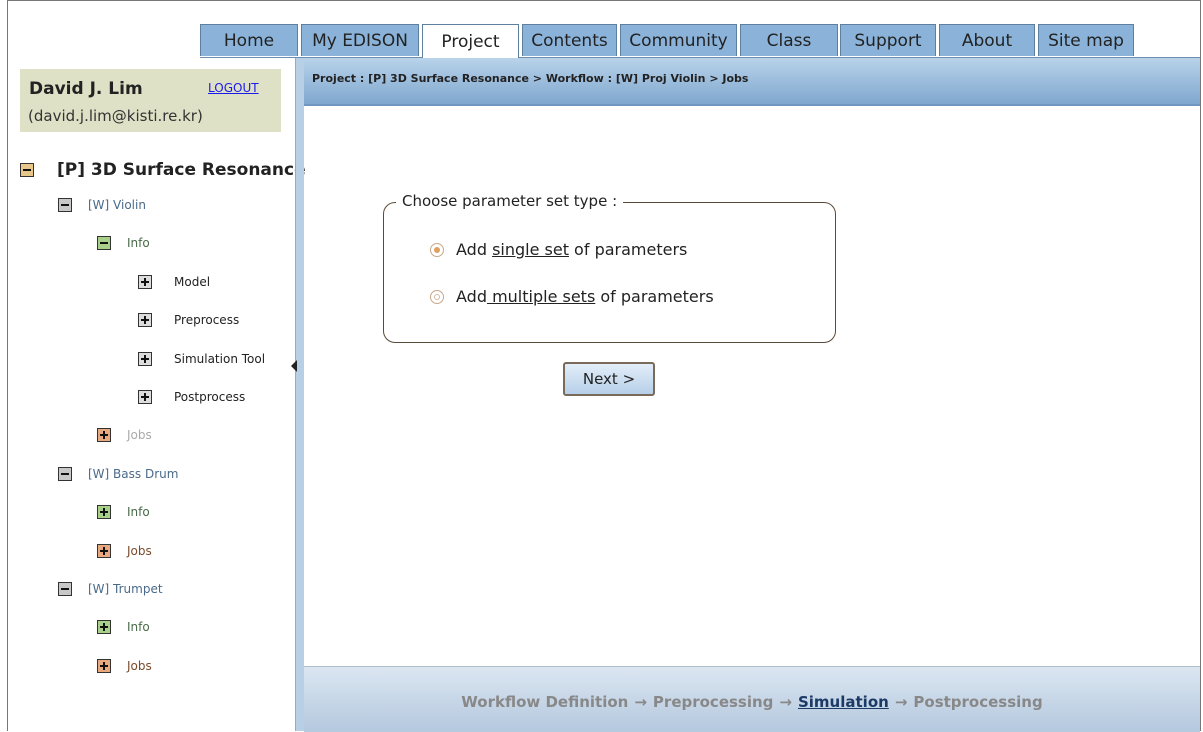 The width and height of the screenshot is (1203, 732). Describe the element at coordinates (125, 589) in the screenshot. I see `tree-item-label: [W] Trumpet` at that location.